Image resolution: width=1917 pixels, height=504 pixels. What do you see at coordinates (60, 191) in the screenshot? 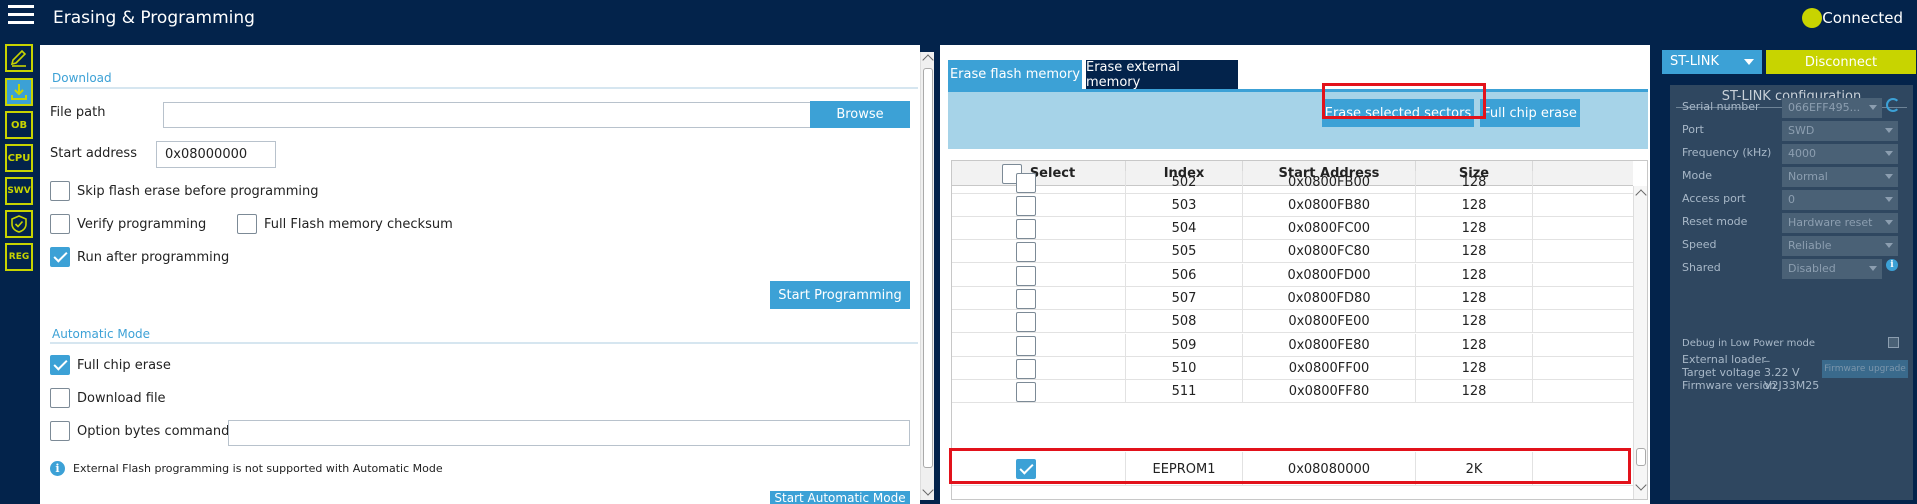
I see `skip-erase-checkbox` at bounding box center [60, 191].